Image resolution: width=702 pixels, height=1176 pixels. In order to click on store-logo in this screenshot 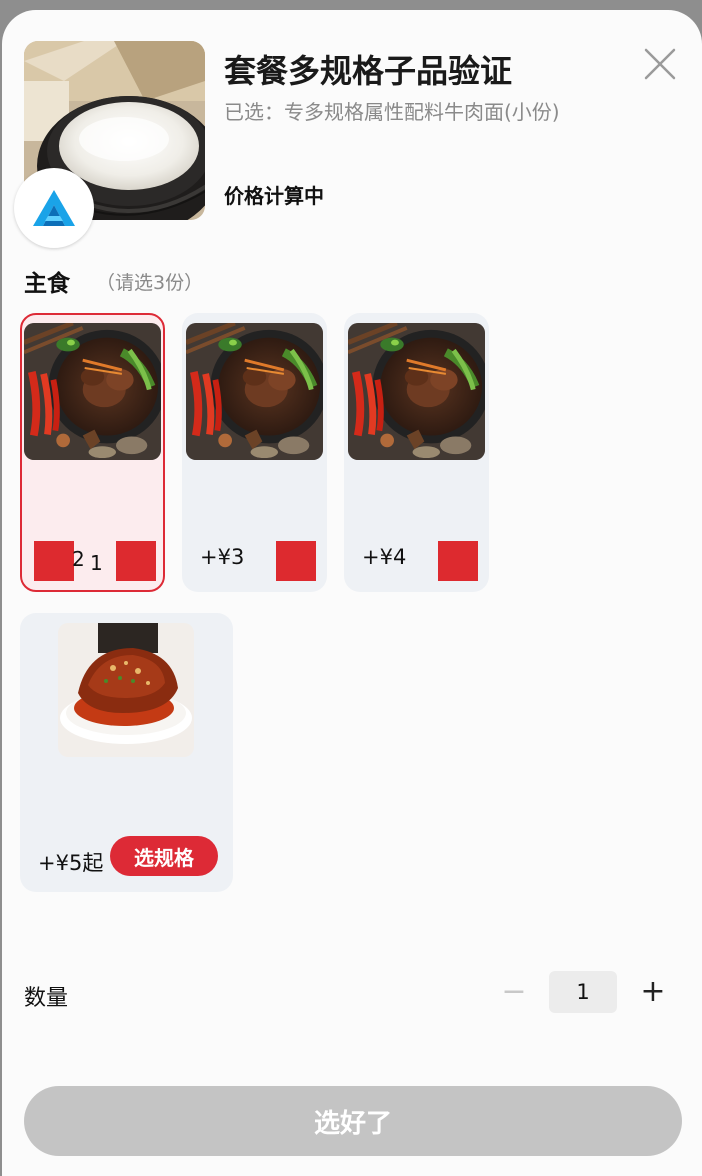, I will do `click(54, 208)`.